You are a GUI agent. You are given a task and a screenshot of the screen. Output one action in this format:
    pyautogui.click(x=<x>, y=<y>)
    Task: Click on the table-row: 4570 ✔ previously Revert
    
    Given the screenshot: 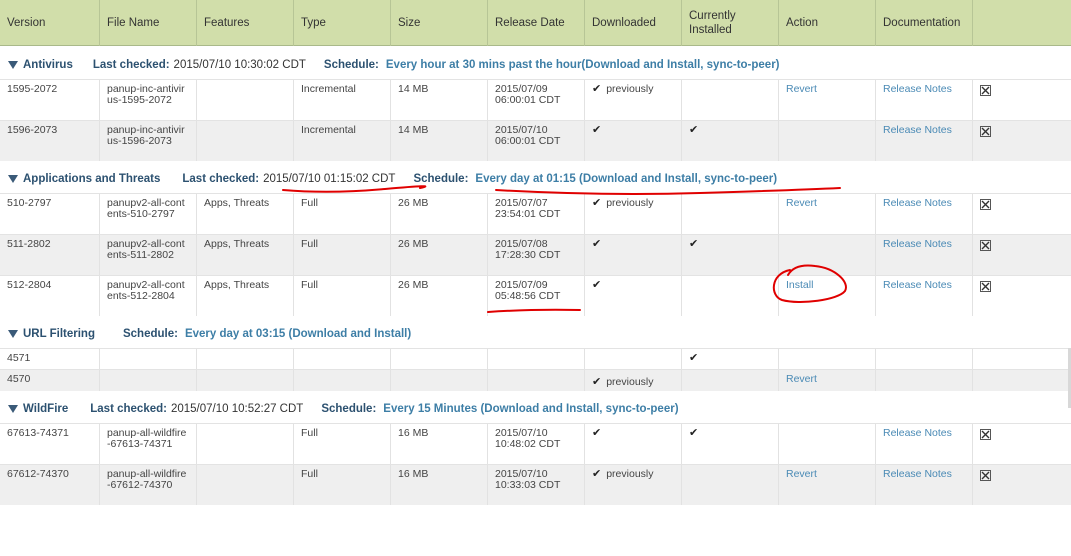 What is the action you would take?
    pyautogui.click(x=535, y=380)
    